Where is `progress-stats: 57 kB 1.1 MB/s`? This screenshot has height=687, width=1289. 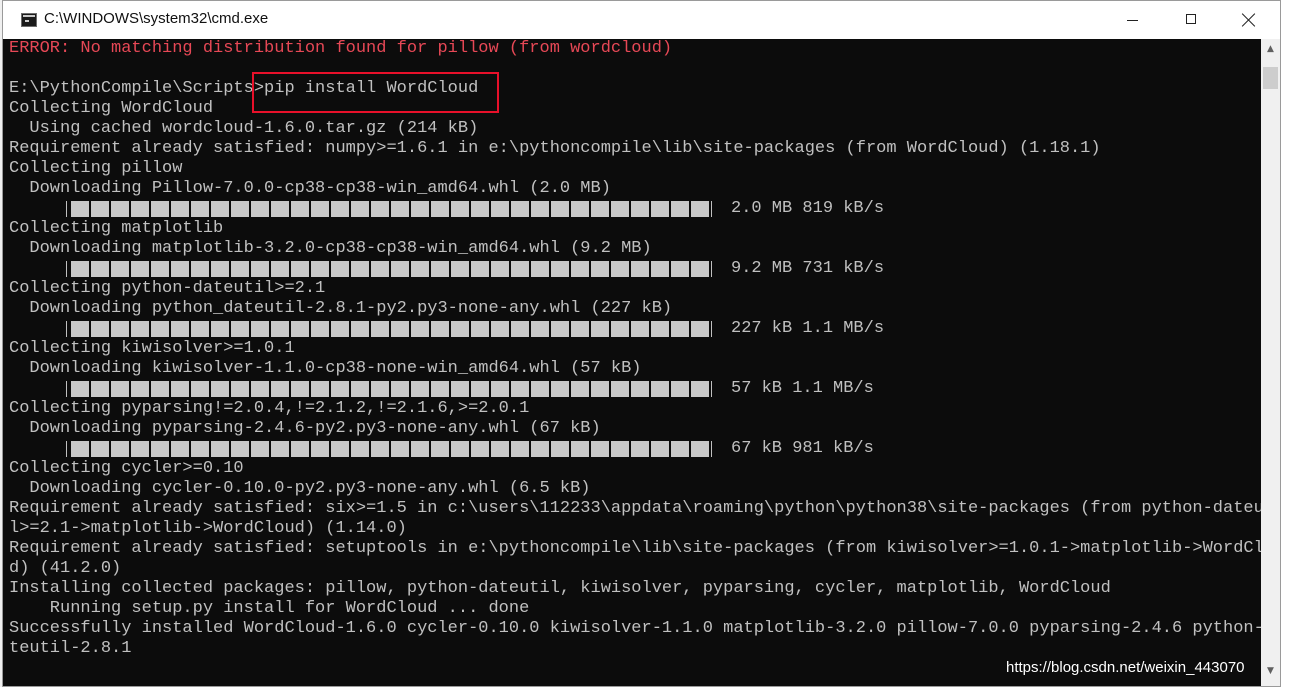 progress-stats: 57 kB 1.1 MB/s is located at coordinates (802, 388).